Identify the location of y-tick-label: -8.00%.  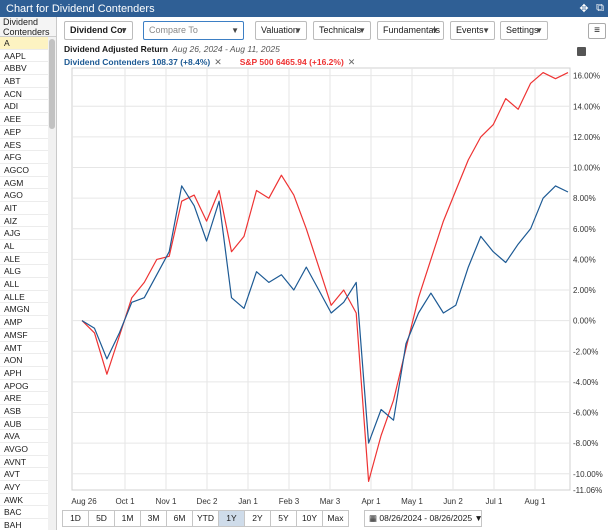
(585, 443).